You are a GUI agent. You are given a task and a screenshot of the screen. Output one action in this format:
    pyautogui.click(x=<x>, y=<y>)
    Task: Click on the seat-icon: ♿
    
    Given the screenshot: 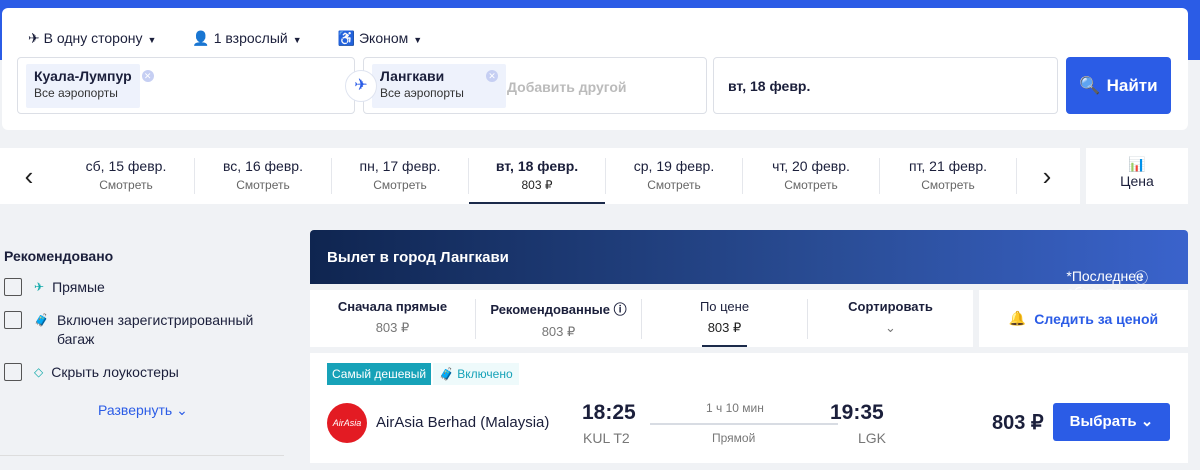 What is the action you would take?
    pyautogui.click(x=348, y=38)
    